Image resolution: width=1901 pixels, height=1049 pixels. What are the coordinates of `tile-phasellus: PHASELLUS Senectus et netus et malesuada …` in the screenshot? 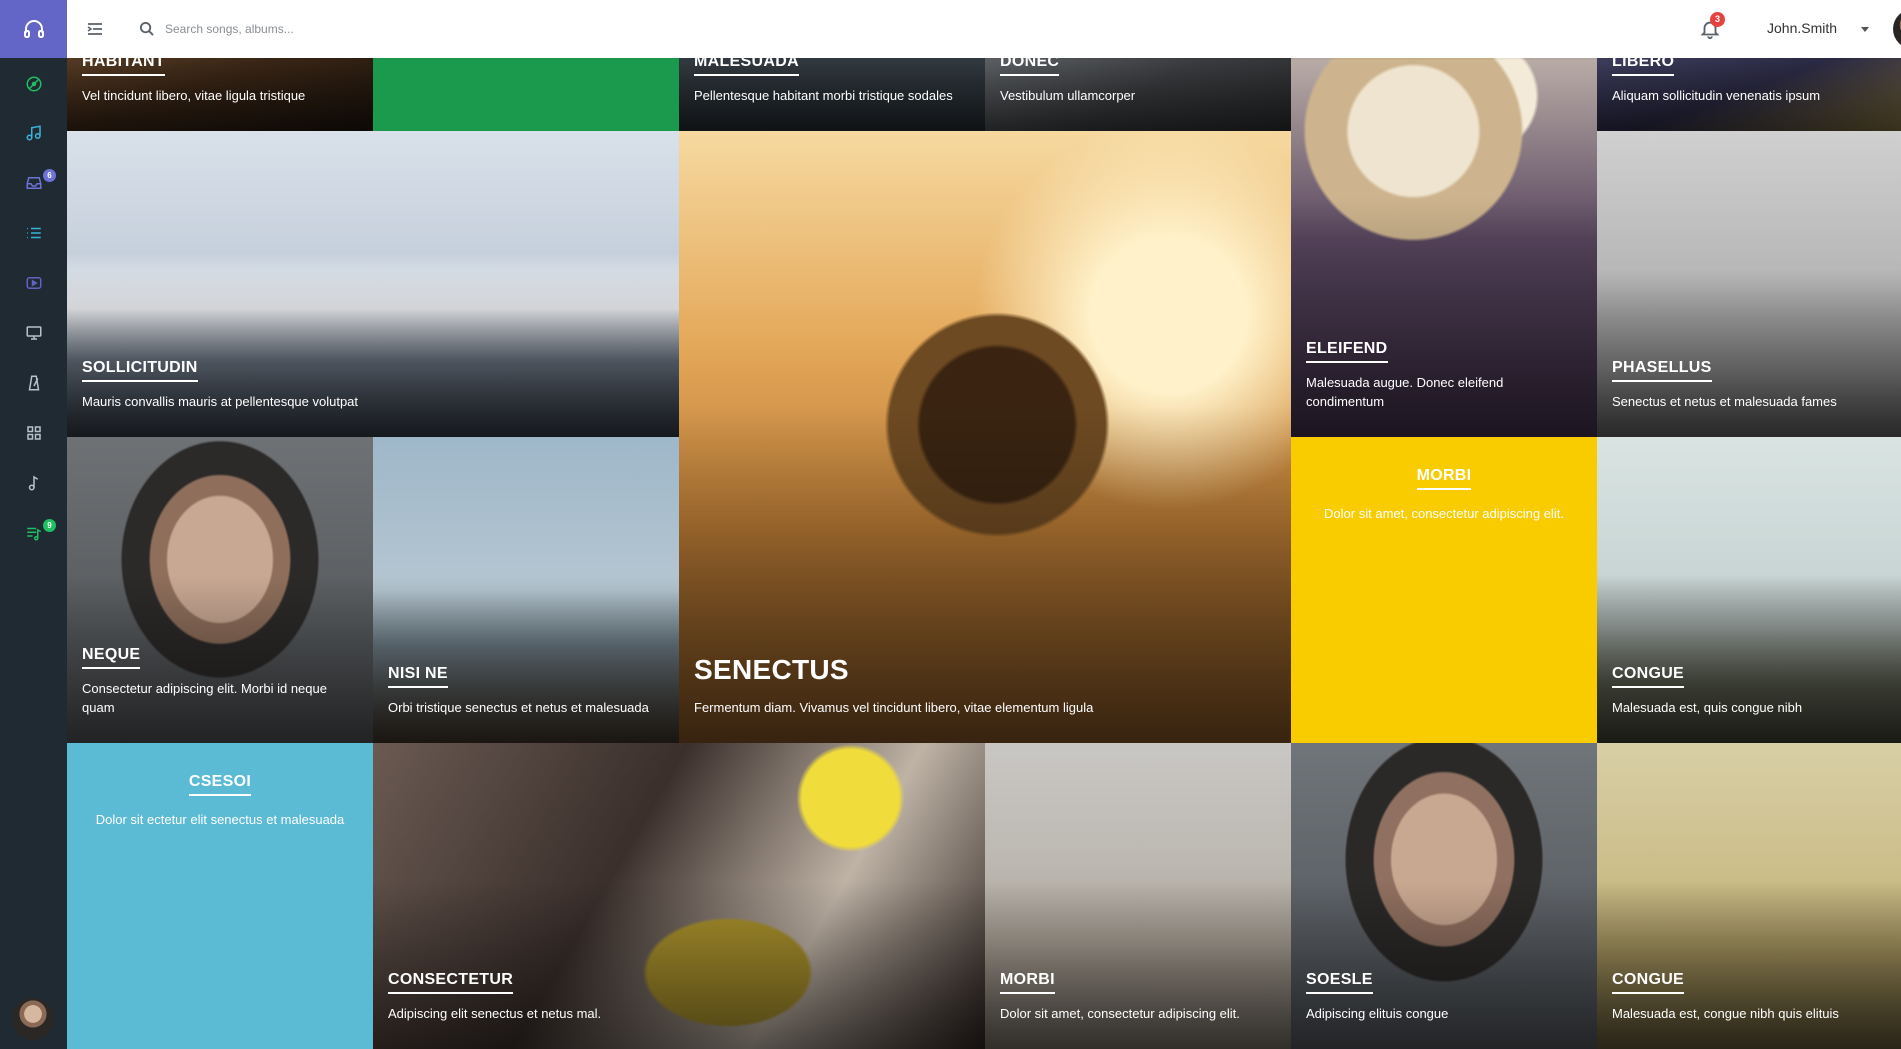 It's located at (1749, 284).